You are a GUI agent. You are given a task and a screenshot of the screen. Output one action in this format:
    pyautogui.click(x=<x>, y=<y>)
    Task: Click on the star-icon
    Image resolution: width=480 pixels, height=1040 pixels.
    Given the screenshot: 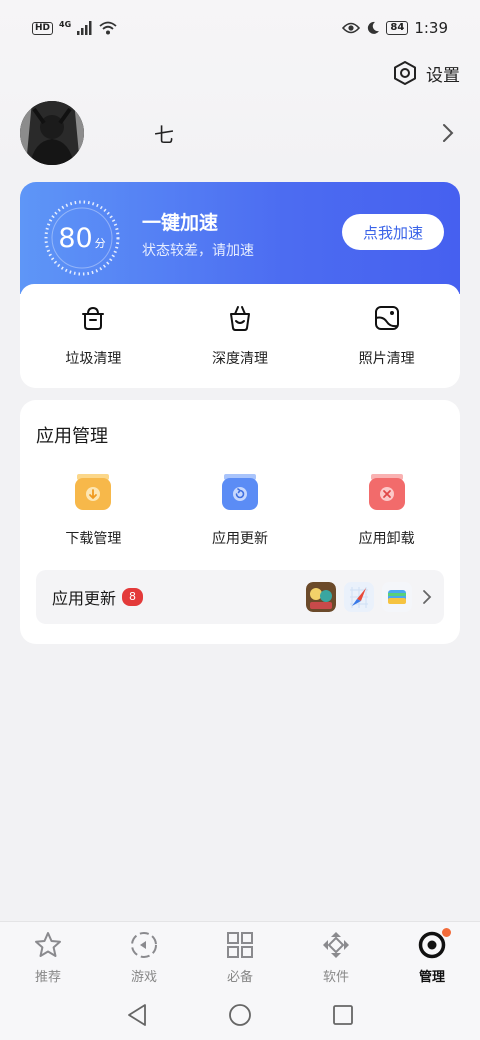 What is the action you would take?
    pyautogui.click(x=48, y=944)
    